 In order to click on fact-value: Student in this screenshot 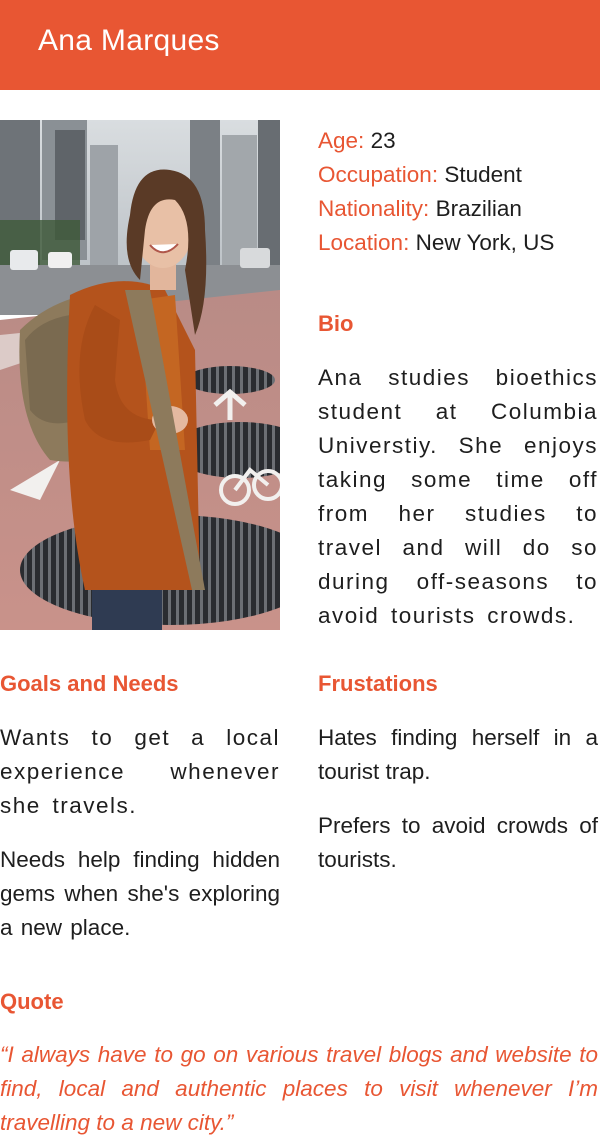, I will do `click(483, 174)`.